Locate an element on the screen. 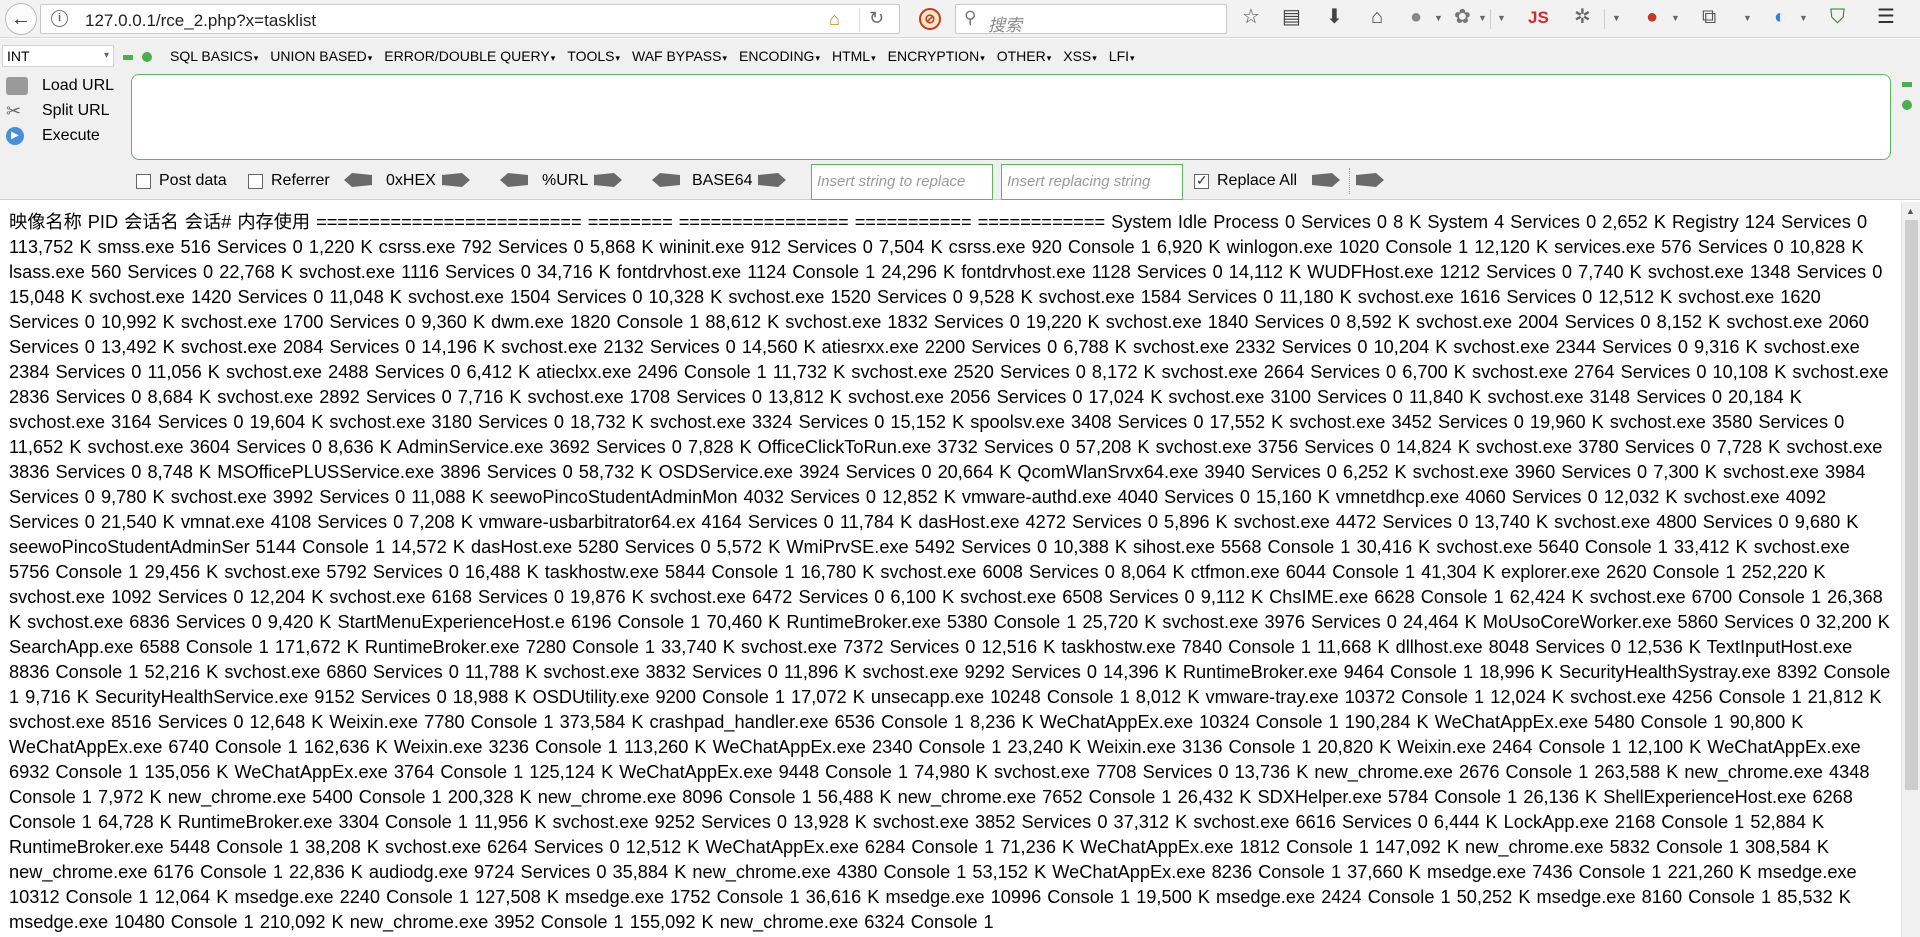 The width and height of the screenshot is (1920, 937). globe-icon: ● is located at coordinates (1416, 17).